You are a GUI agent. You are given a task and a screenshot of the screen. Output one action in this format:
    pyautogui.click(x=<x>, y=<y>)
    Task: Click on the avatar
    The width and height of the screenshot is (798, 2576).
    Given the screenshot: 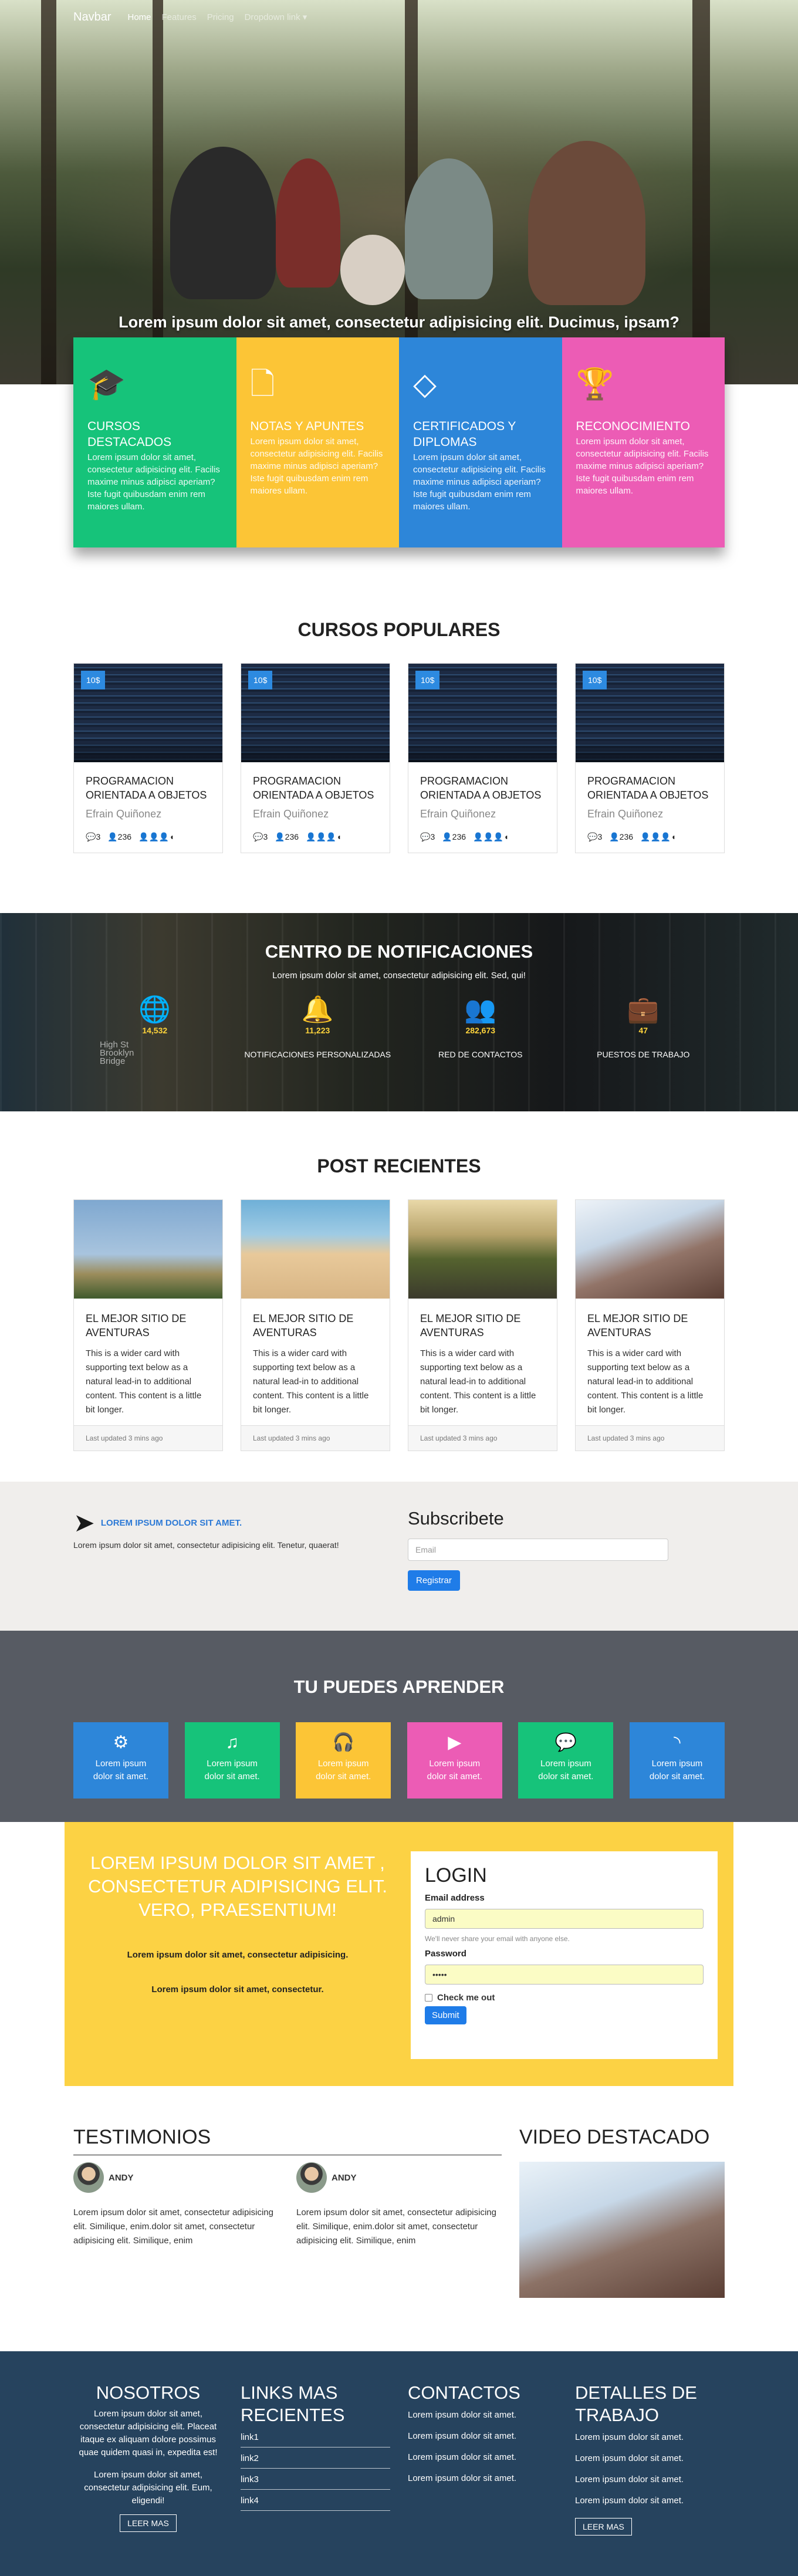 What is the action you would take?
    pyautogui.click(x=311, y=2177)
    